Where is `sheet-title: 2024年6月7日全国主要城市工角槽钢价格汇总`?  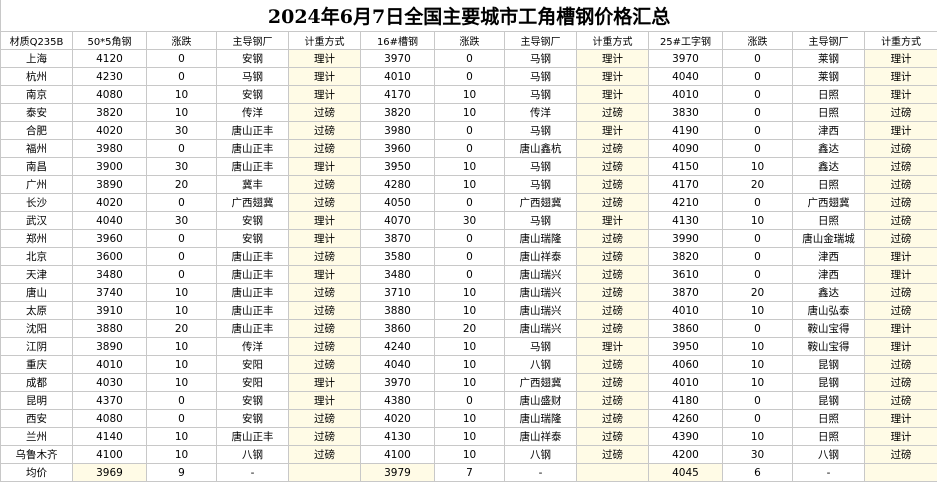
sheet-title: 2024年6月7日全国主要城市工角槽钢价格汇总 is located at coordinates (468, 16).